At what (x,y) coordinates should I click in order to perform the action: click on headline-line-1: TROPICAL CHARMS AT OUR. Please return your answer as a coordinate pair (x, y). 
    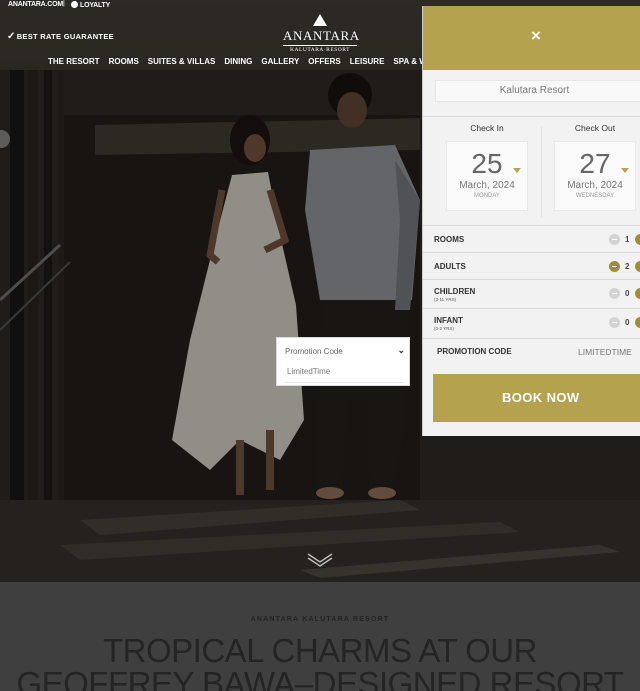
    Looking at the image, I should click on (320, 650).